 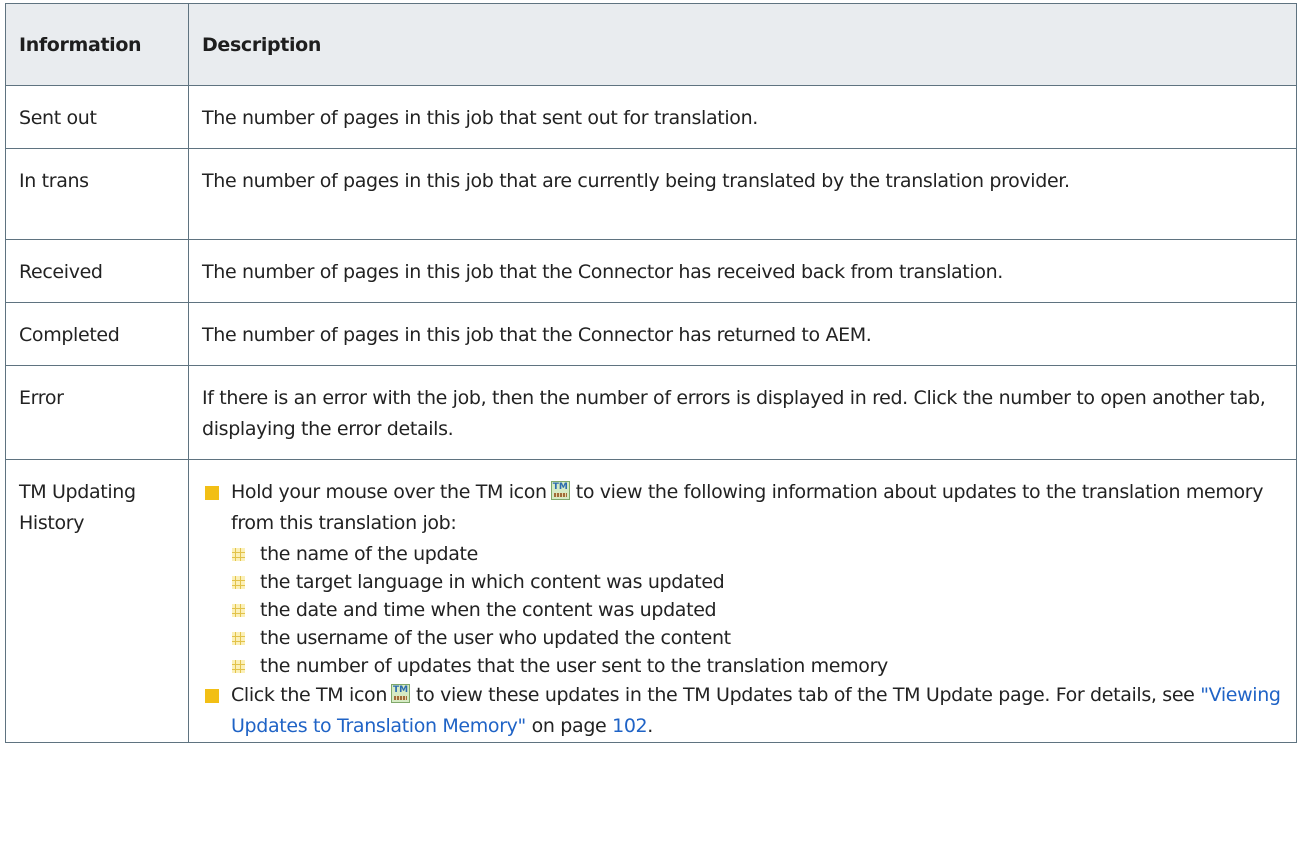 What do you see at coordinates (97, 271) in the screenshot?
I see `info-cell: Received` at bounding box center [97, 271].